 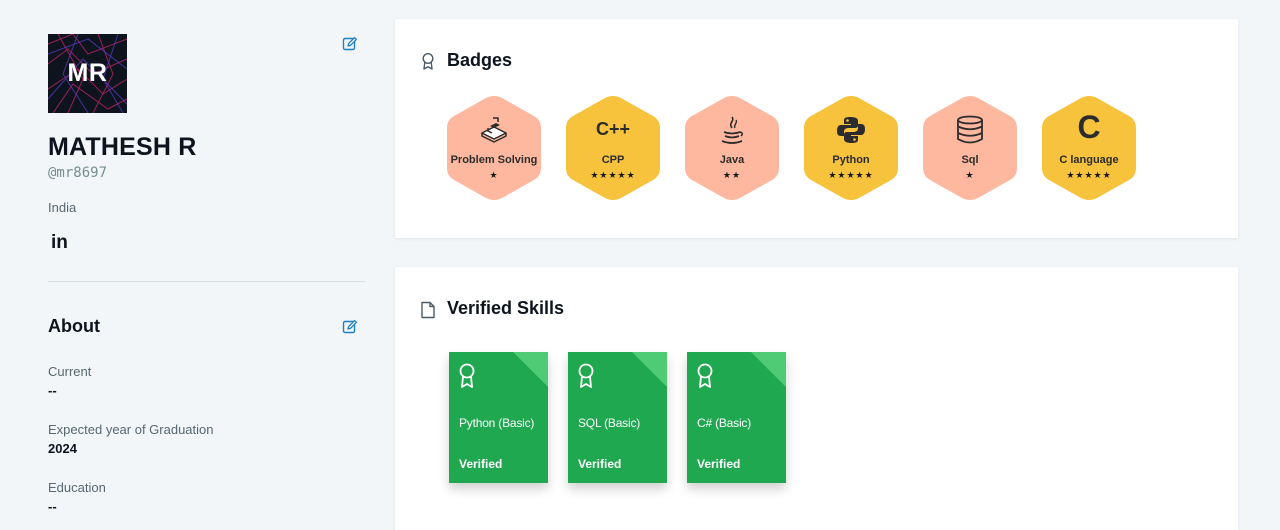 I want to click on current-label: Current, so click(x=70, y=371).